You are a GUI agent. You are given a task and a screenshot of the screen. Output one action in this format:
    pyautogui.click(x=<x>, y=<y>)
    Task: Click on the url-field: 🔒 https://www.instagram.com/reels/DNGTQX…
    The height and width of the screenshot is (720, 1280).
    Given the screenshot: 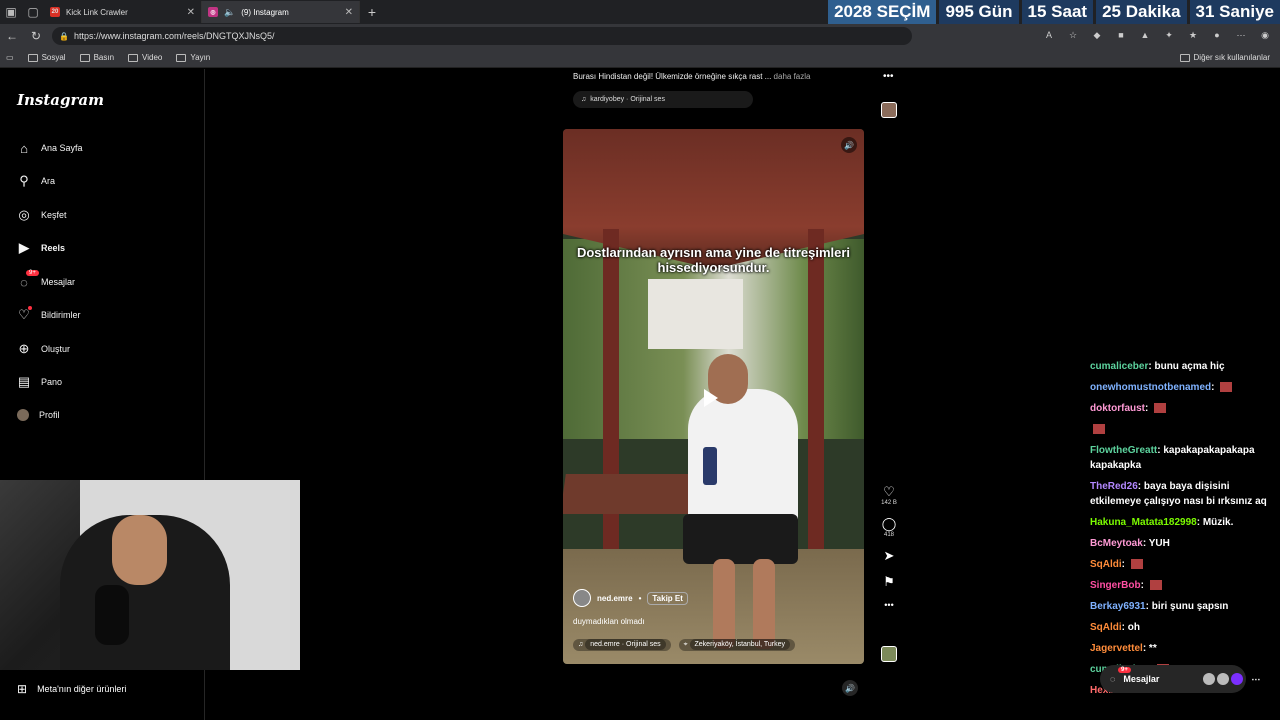 What is the action you would take?
    pyautogui.click(x=482, y=36)
    